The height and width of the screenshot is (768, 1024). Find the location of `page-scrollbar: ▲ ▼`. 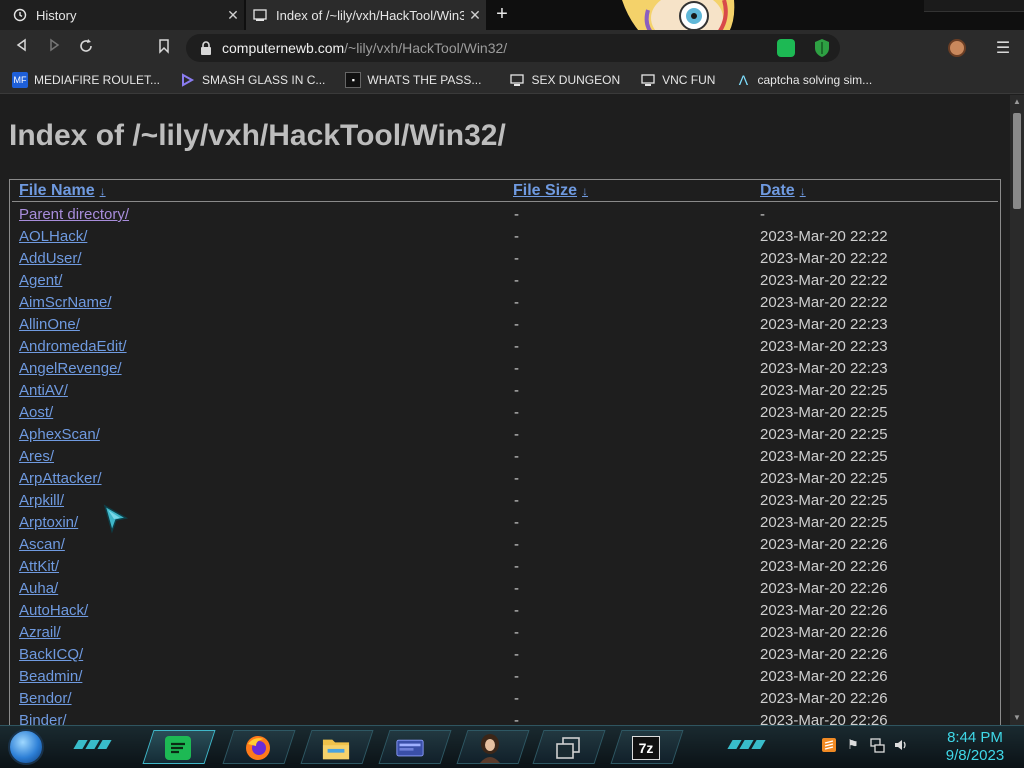

page-scrollbar: ▲ ▼ is located at coordinates (1017, 410).